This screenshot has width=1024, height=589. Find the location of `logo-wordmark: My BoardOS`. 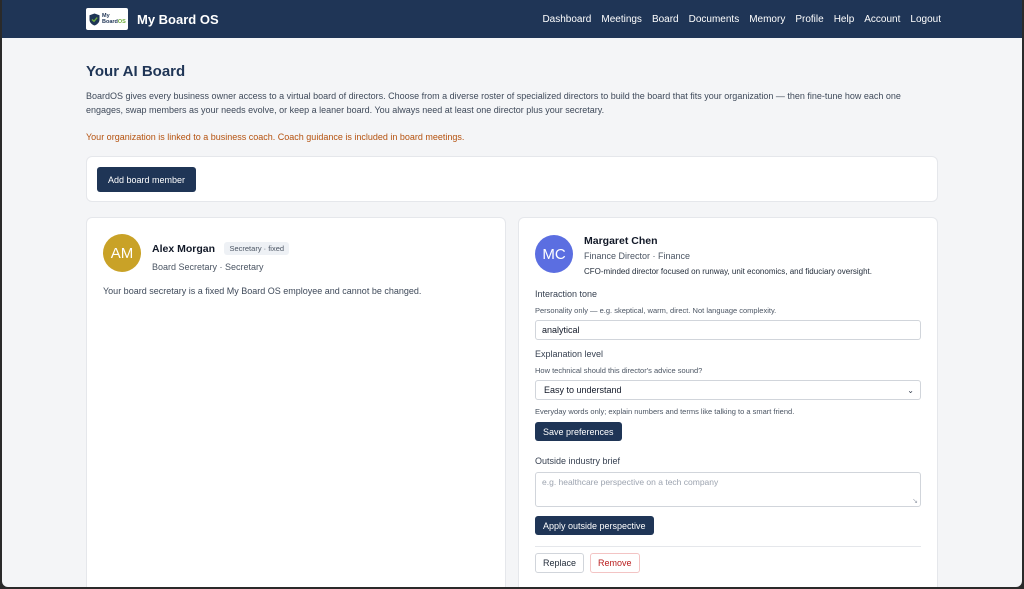

logo-wordmark: My BoardOS is located at coordinates (114, 19).